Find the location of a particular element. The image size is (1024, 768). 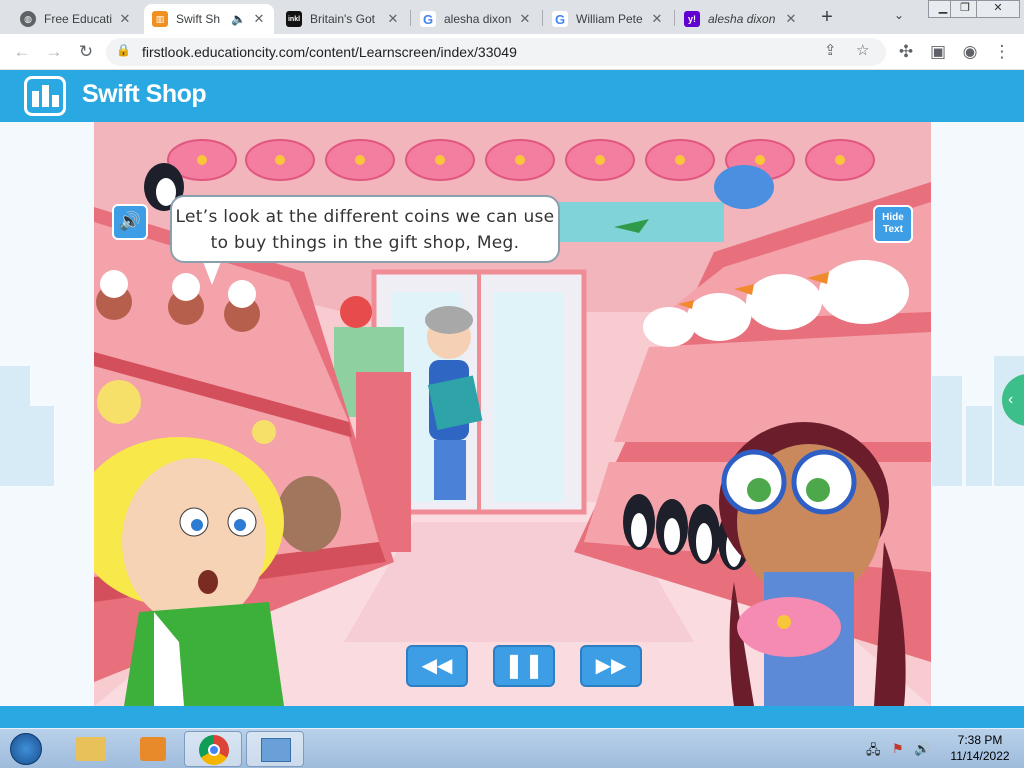

chrome-taskbar-button is located at coordinates (213, 749).